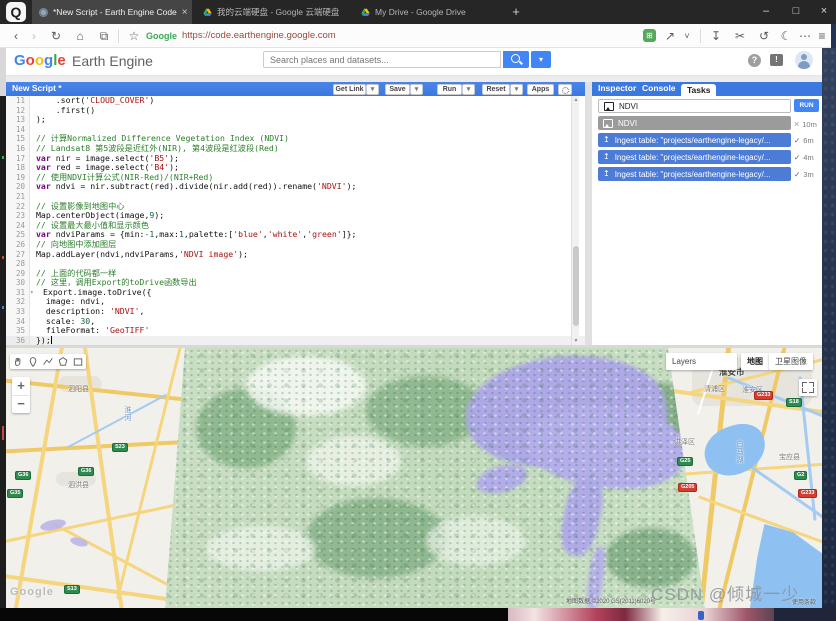 This screenshot has width=836, height=621. Describe the element at coordinates (18, 264) in the screenshot. I see `line-number: 28` at that location.